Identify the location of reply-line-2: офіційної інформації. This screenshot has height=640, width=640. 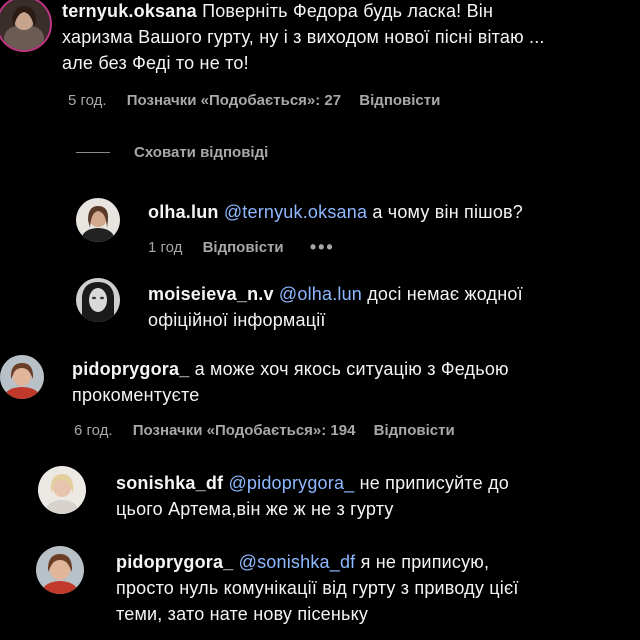
(237, 320).